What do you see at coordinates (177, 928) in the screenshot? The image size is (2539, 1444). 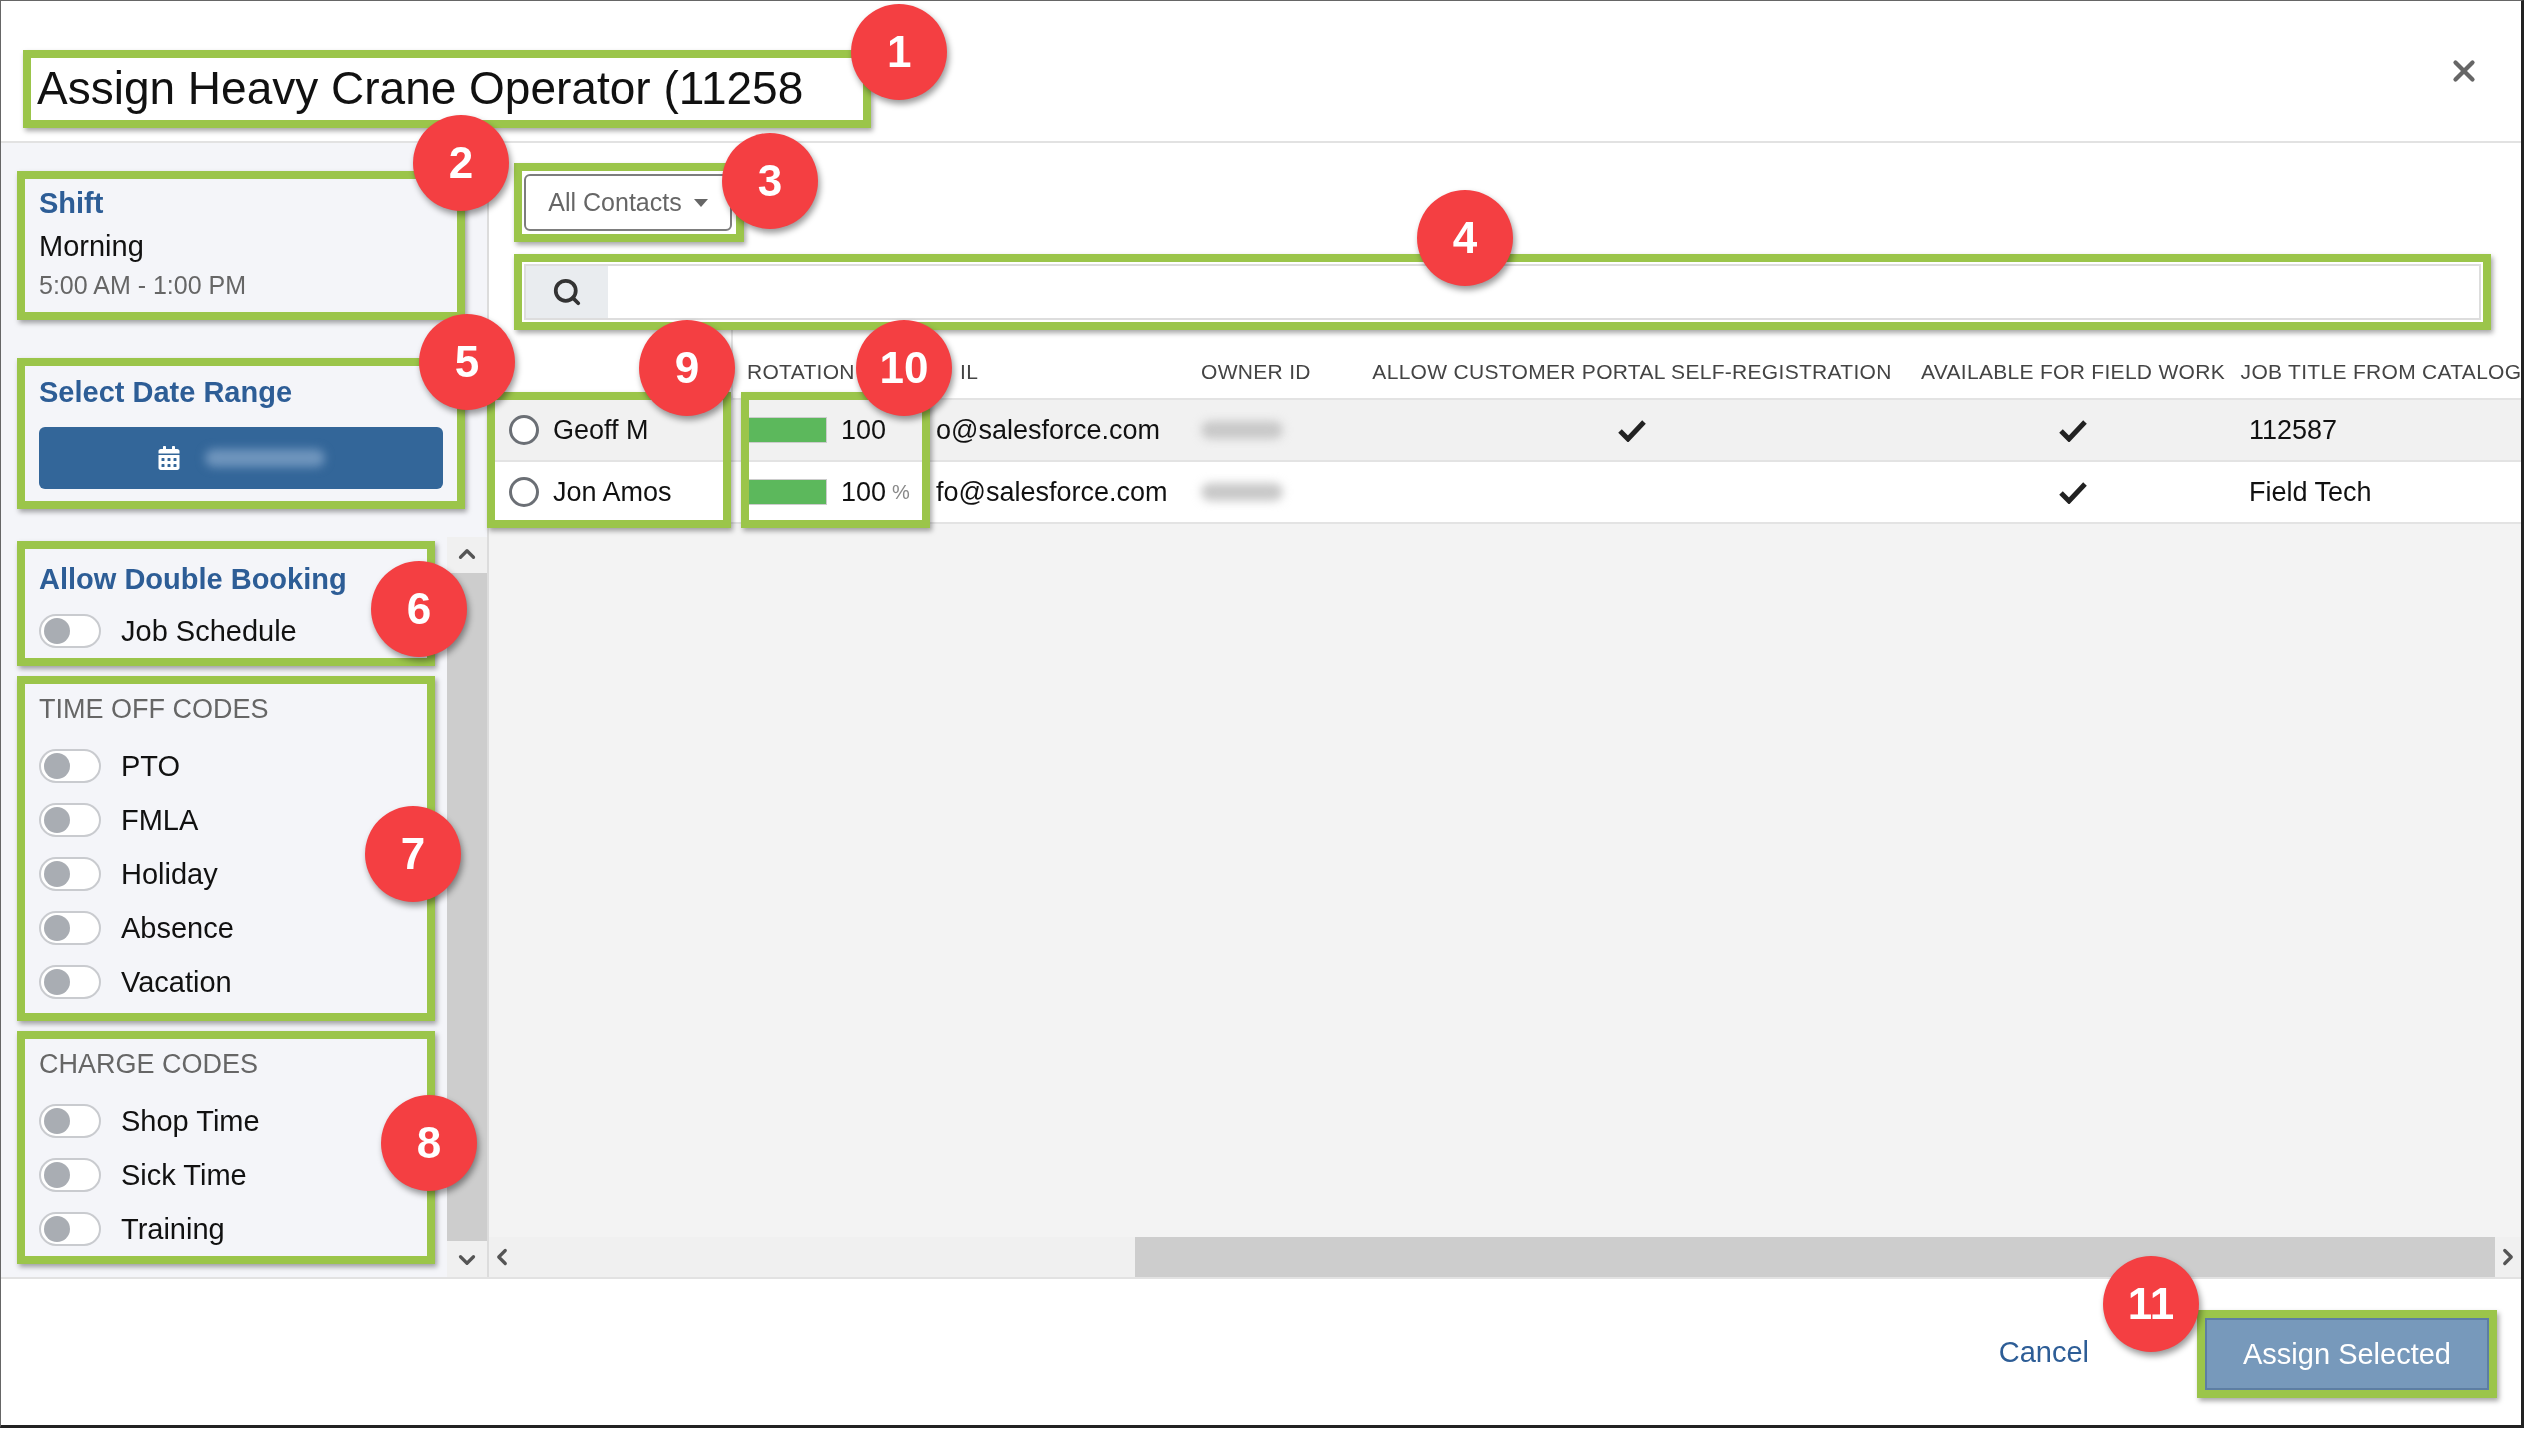 I see `toggle-label: Absence` at bounding box center [177, 928].